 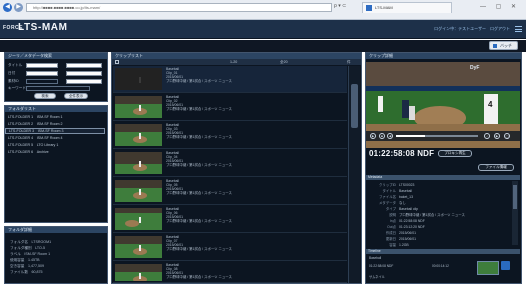 What do you see at coordinates (179, 7) in the screenshot?
I see `address-bar: http://■■■■.■■■■.■■■■.co.jp/lts-mam/` at bounding box center [179, 7].